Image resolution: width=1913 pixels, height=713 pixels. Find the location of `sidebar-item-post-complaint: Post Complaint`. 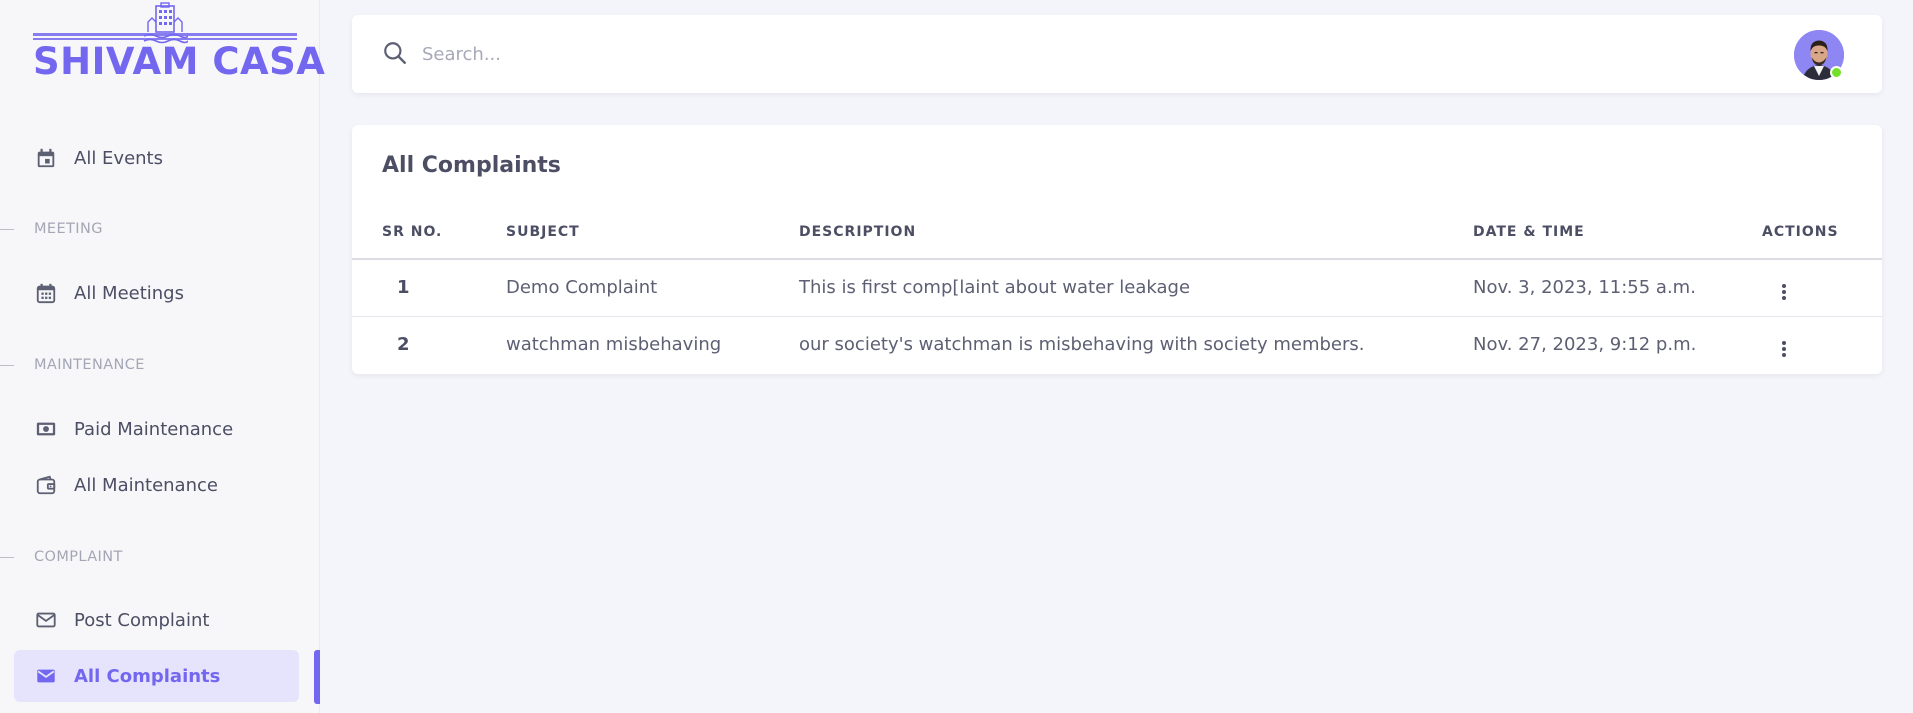

sidebar-item-post-complaint: Post Complaint is located at coordinates (156, 620).